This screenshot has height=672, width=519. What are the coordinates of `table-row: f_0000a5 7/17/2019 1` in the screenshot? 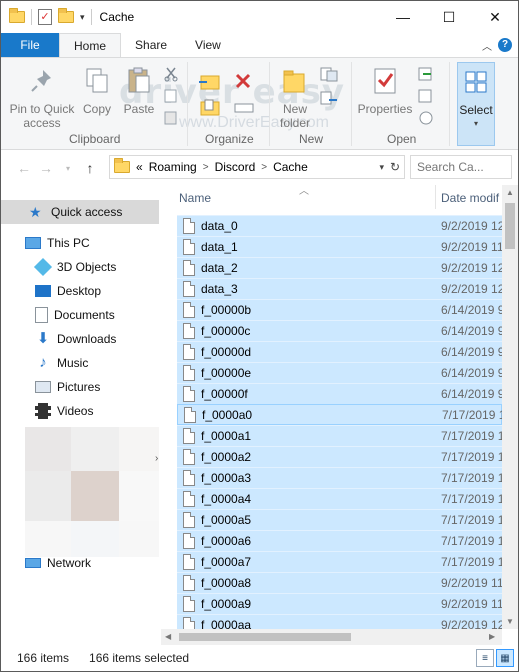 It's located at (339, 519).